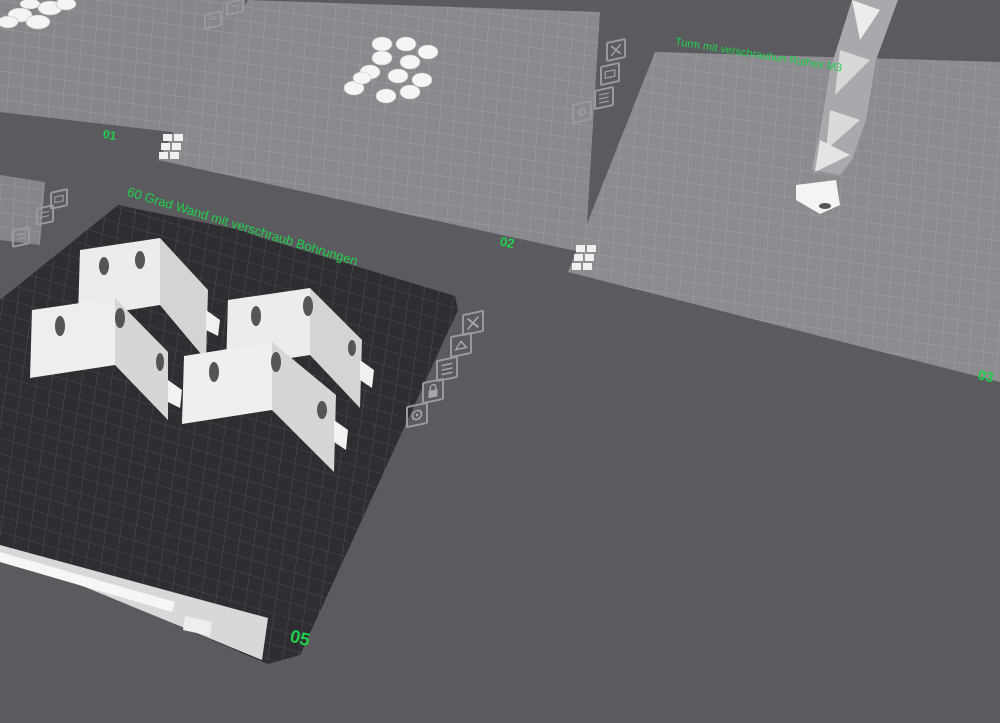 This screenshot has width=1000, height=723. I want to click on close-icon, so click(616, 50).